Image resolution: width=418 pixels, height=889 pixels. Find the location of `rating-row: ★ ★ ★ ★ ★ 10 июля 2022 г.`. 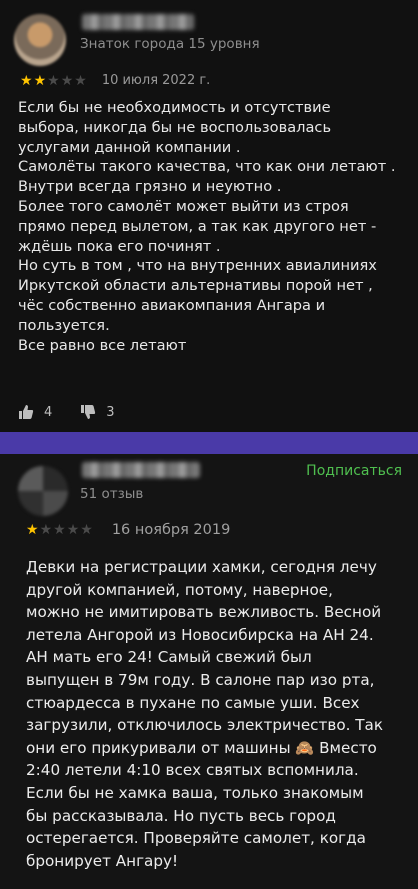

rating-row: ★ ★ ★ ★ ★ 10 июля 2022 г. is located at coordinates (115, 80).